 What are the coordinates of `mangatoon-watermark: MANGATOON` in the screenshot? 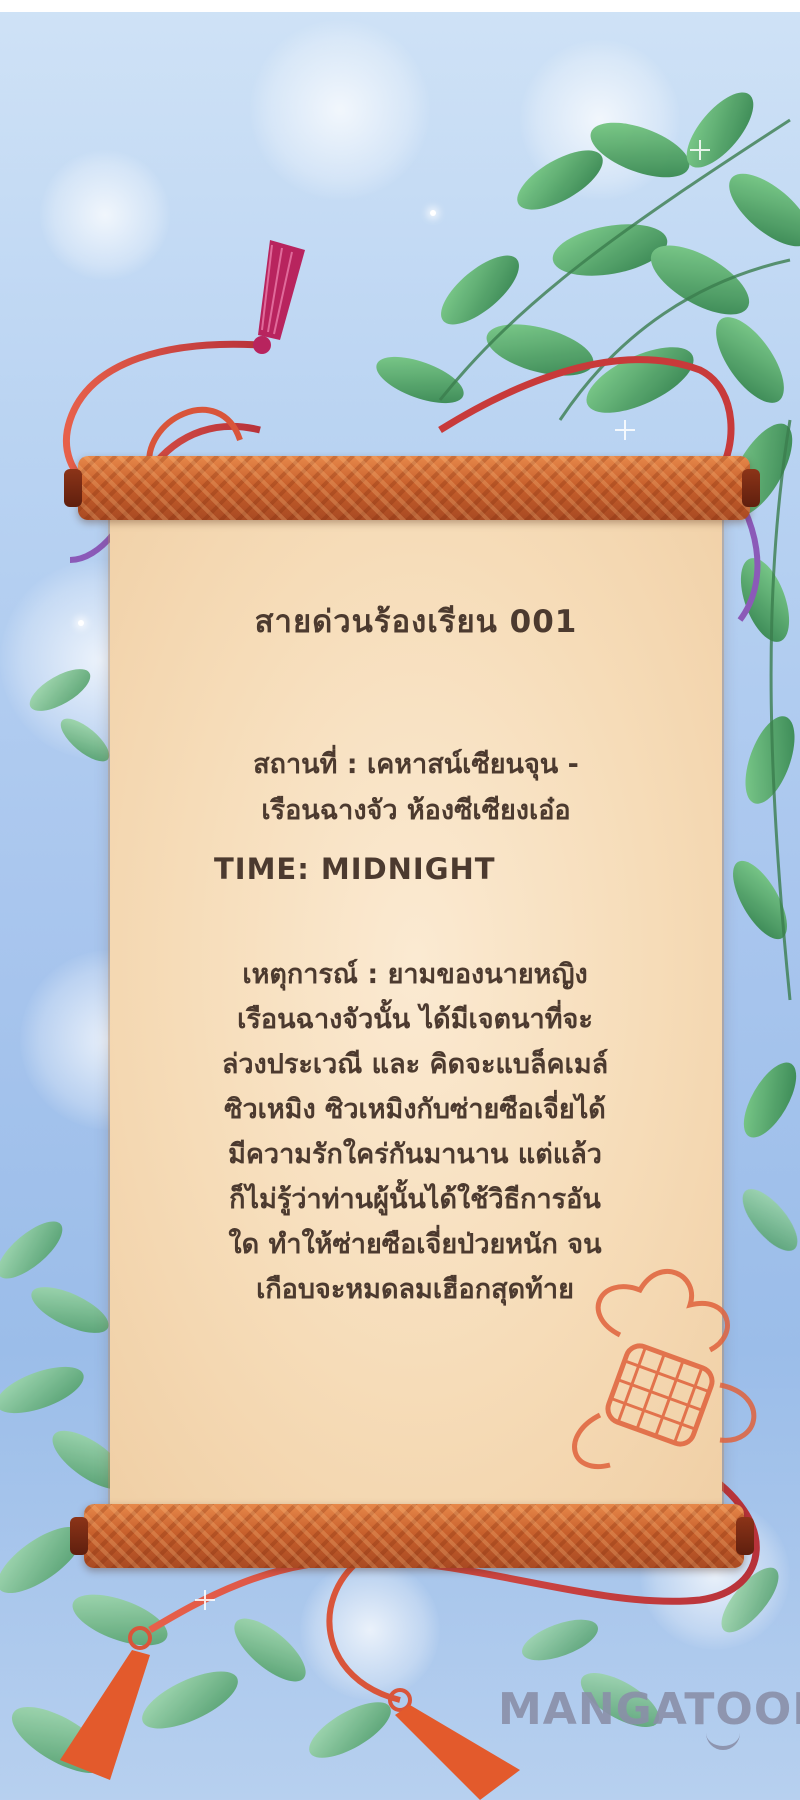 It's located at (649, 1709).